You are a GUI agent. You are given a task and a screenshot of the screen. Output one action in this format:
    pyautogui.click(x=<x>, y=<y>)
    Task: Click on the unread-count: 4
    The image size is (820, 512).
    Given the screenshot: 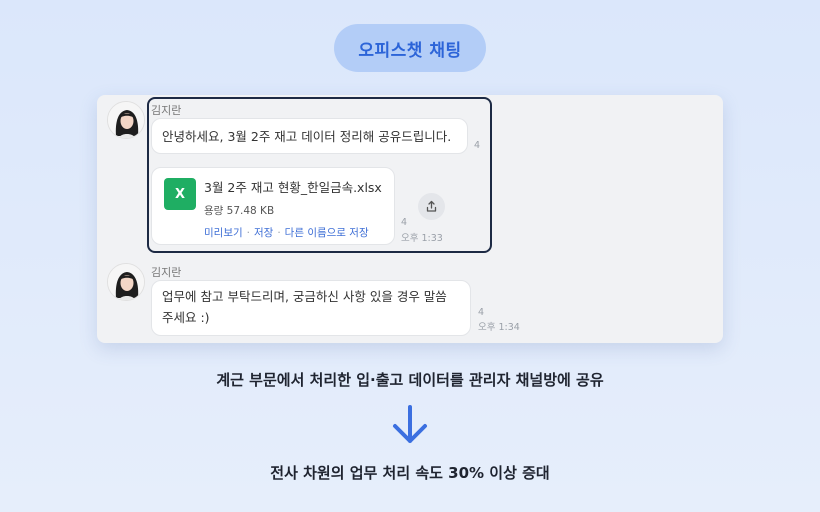 What is the action you would take?
    pyautogui.click(x=481, y=312)
    